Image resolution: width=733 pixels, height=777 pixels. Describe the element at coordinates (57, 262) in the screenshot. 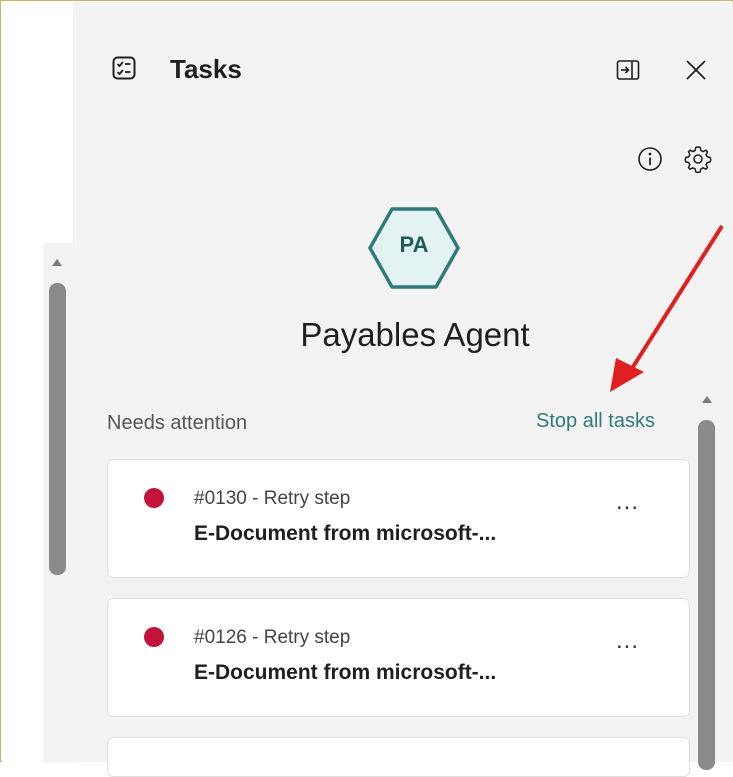

I see `left-scroll-up-arrow` at that location.